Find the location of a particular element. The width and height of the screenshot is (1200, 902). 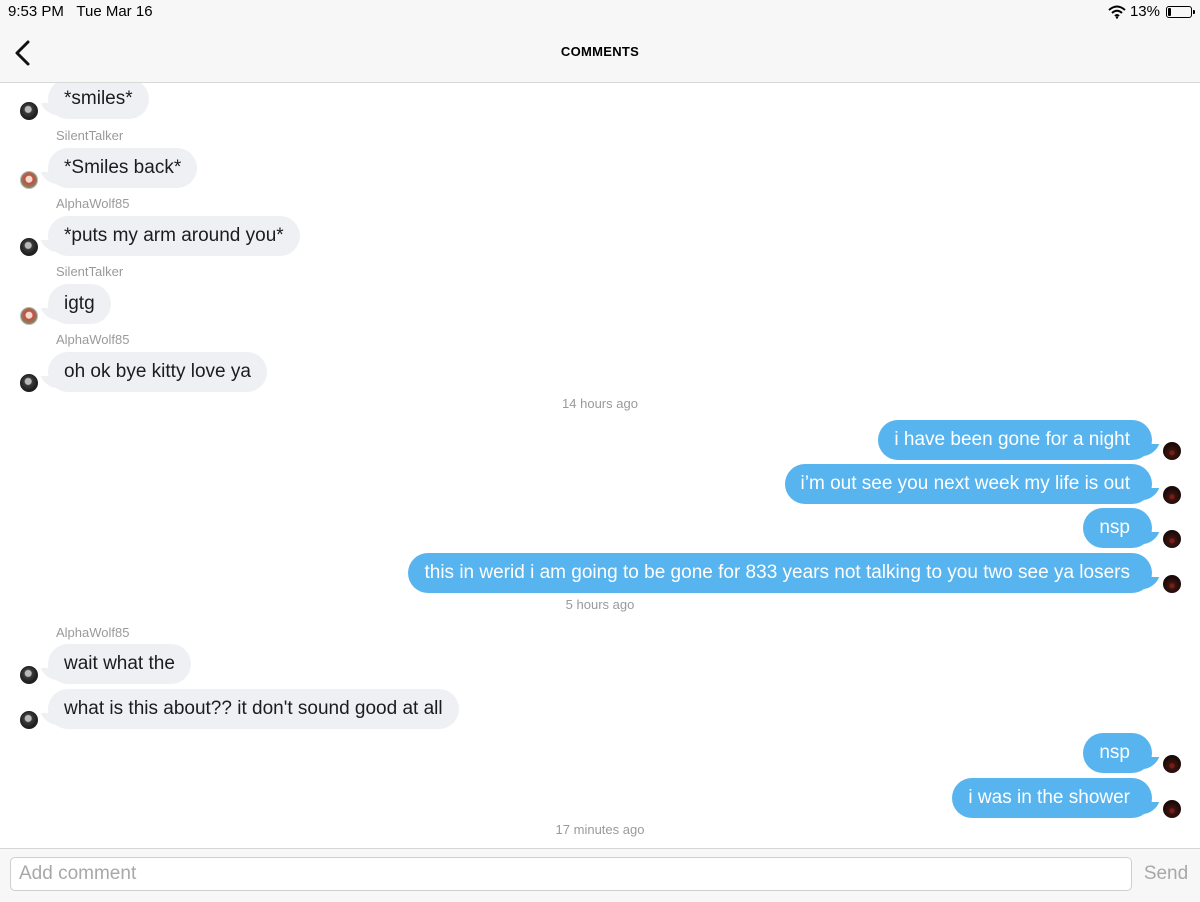

status-date: Tue Mar 16 is located at coordinates (114, 11).